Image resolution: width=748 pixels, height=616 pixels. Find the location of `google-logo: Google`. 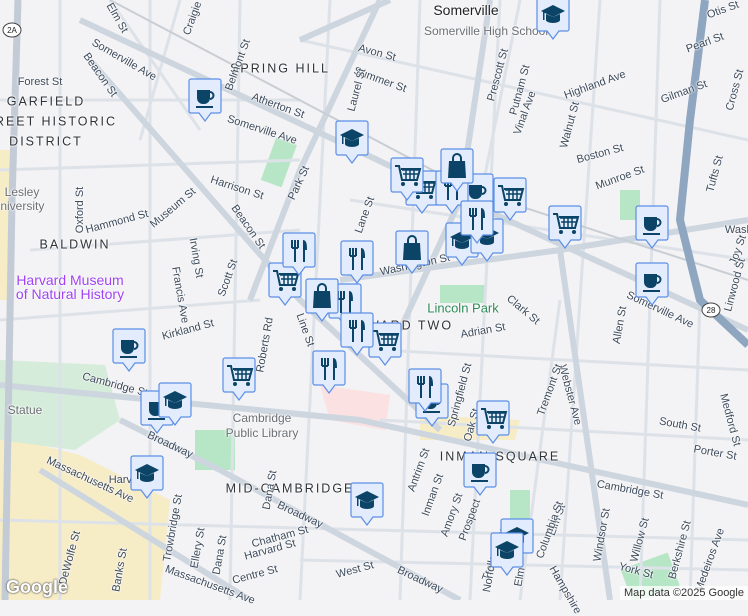

google-logo: Google is located at coordinates (37, 587).